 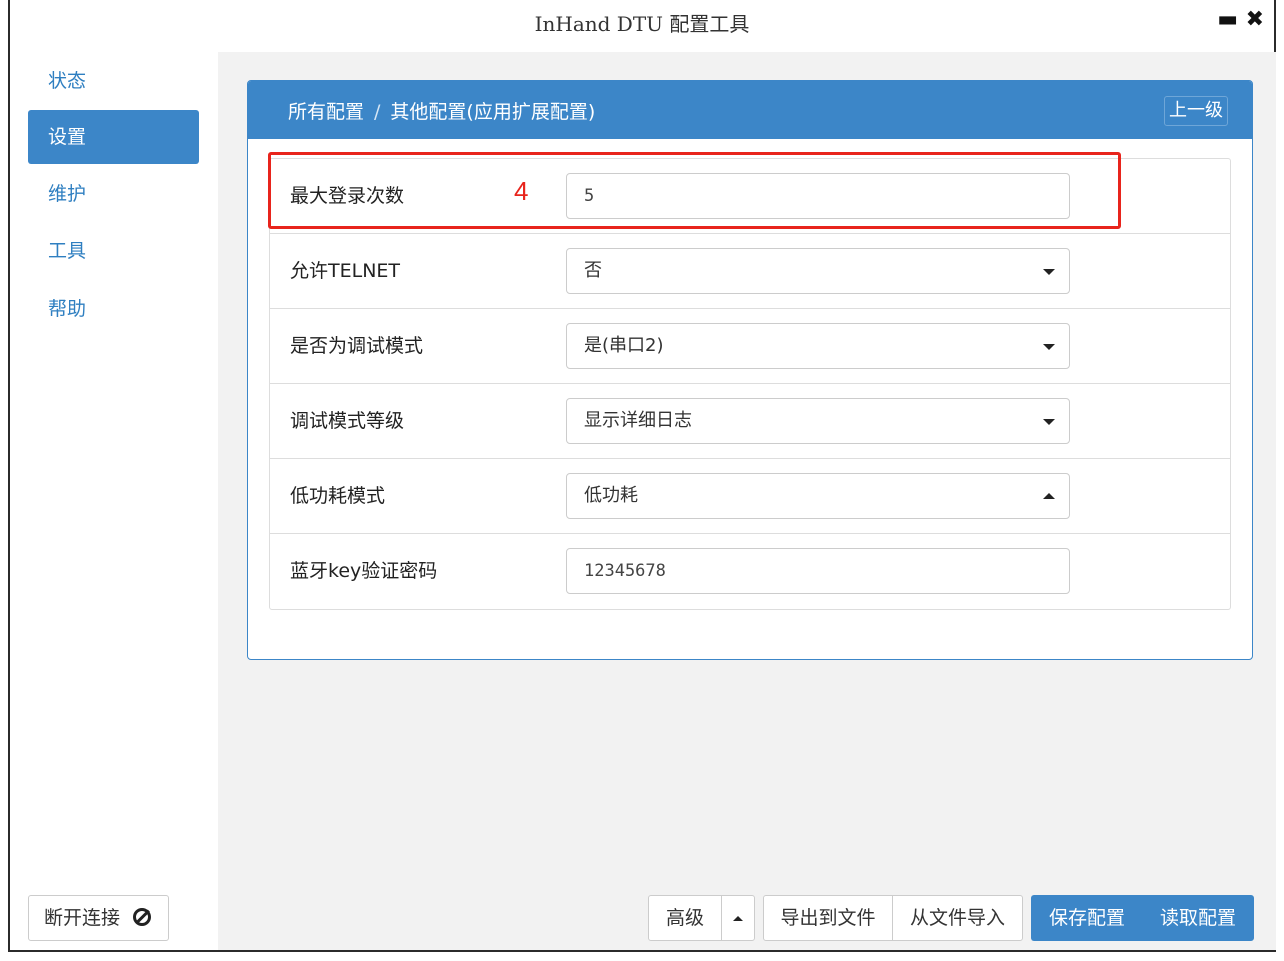 I want to click on import-button: 从文件导入, so click(x=957, y=918).